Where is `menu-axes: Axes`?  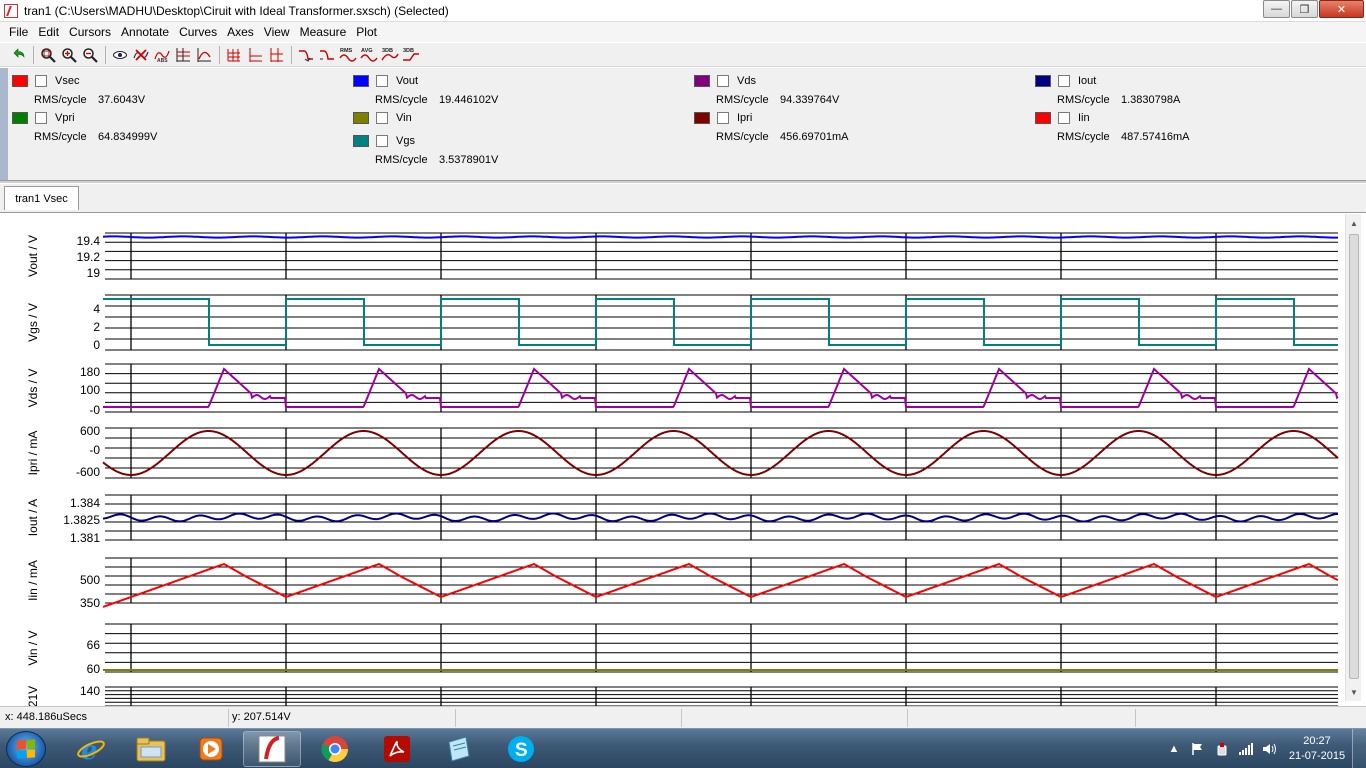 menu-axes: Axes is located at coordinates (240, 32).